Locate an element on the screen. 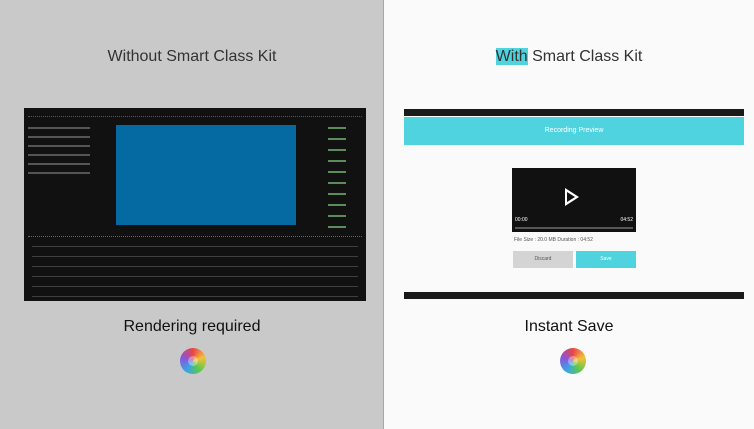  preview-bottom-bar is located at coordinates (574, 295).